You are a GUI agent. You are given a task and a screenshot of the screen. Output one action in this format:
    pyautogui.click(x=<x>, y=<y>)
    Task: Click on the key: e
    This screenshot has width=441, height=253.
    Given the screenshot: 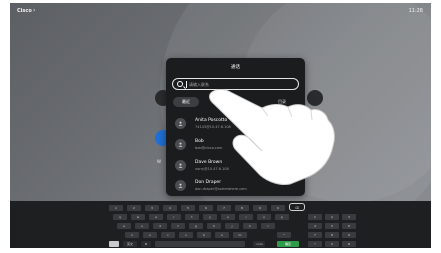 What is the action you would take?
    pyautogui.click(x=156, y=217)
    